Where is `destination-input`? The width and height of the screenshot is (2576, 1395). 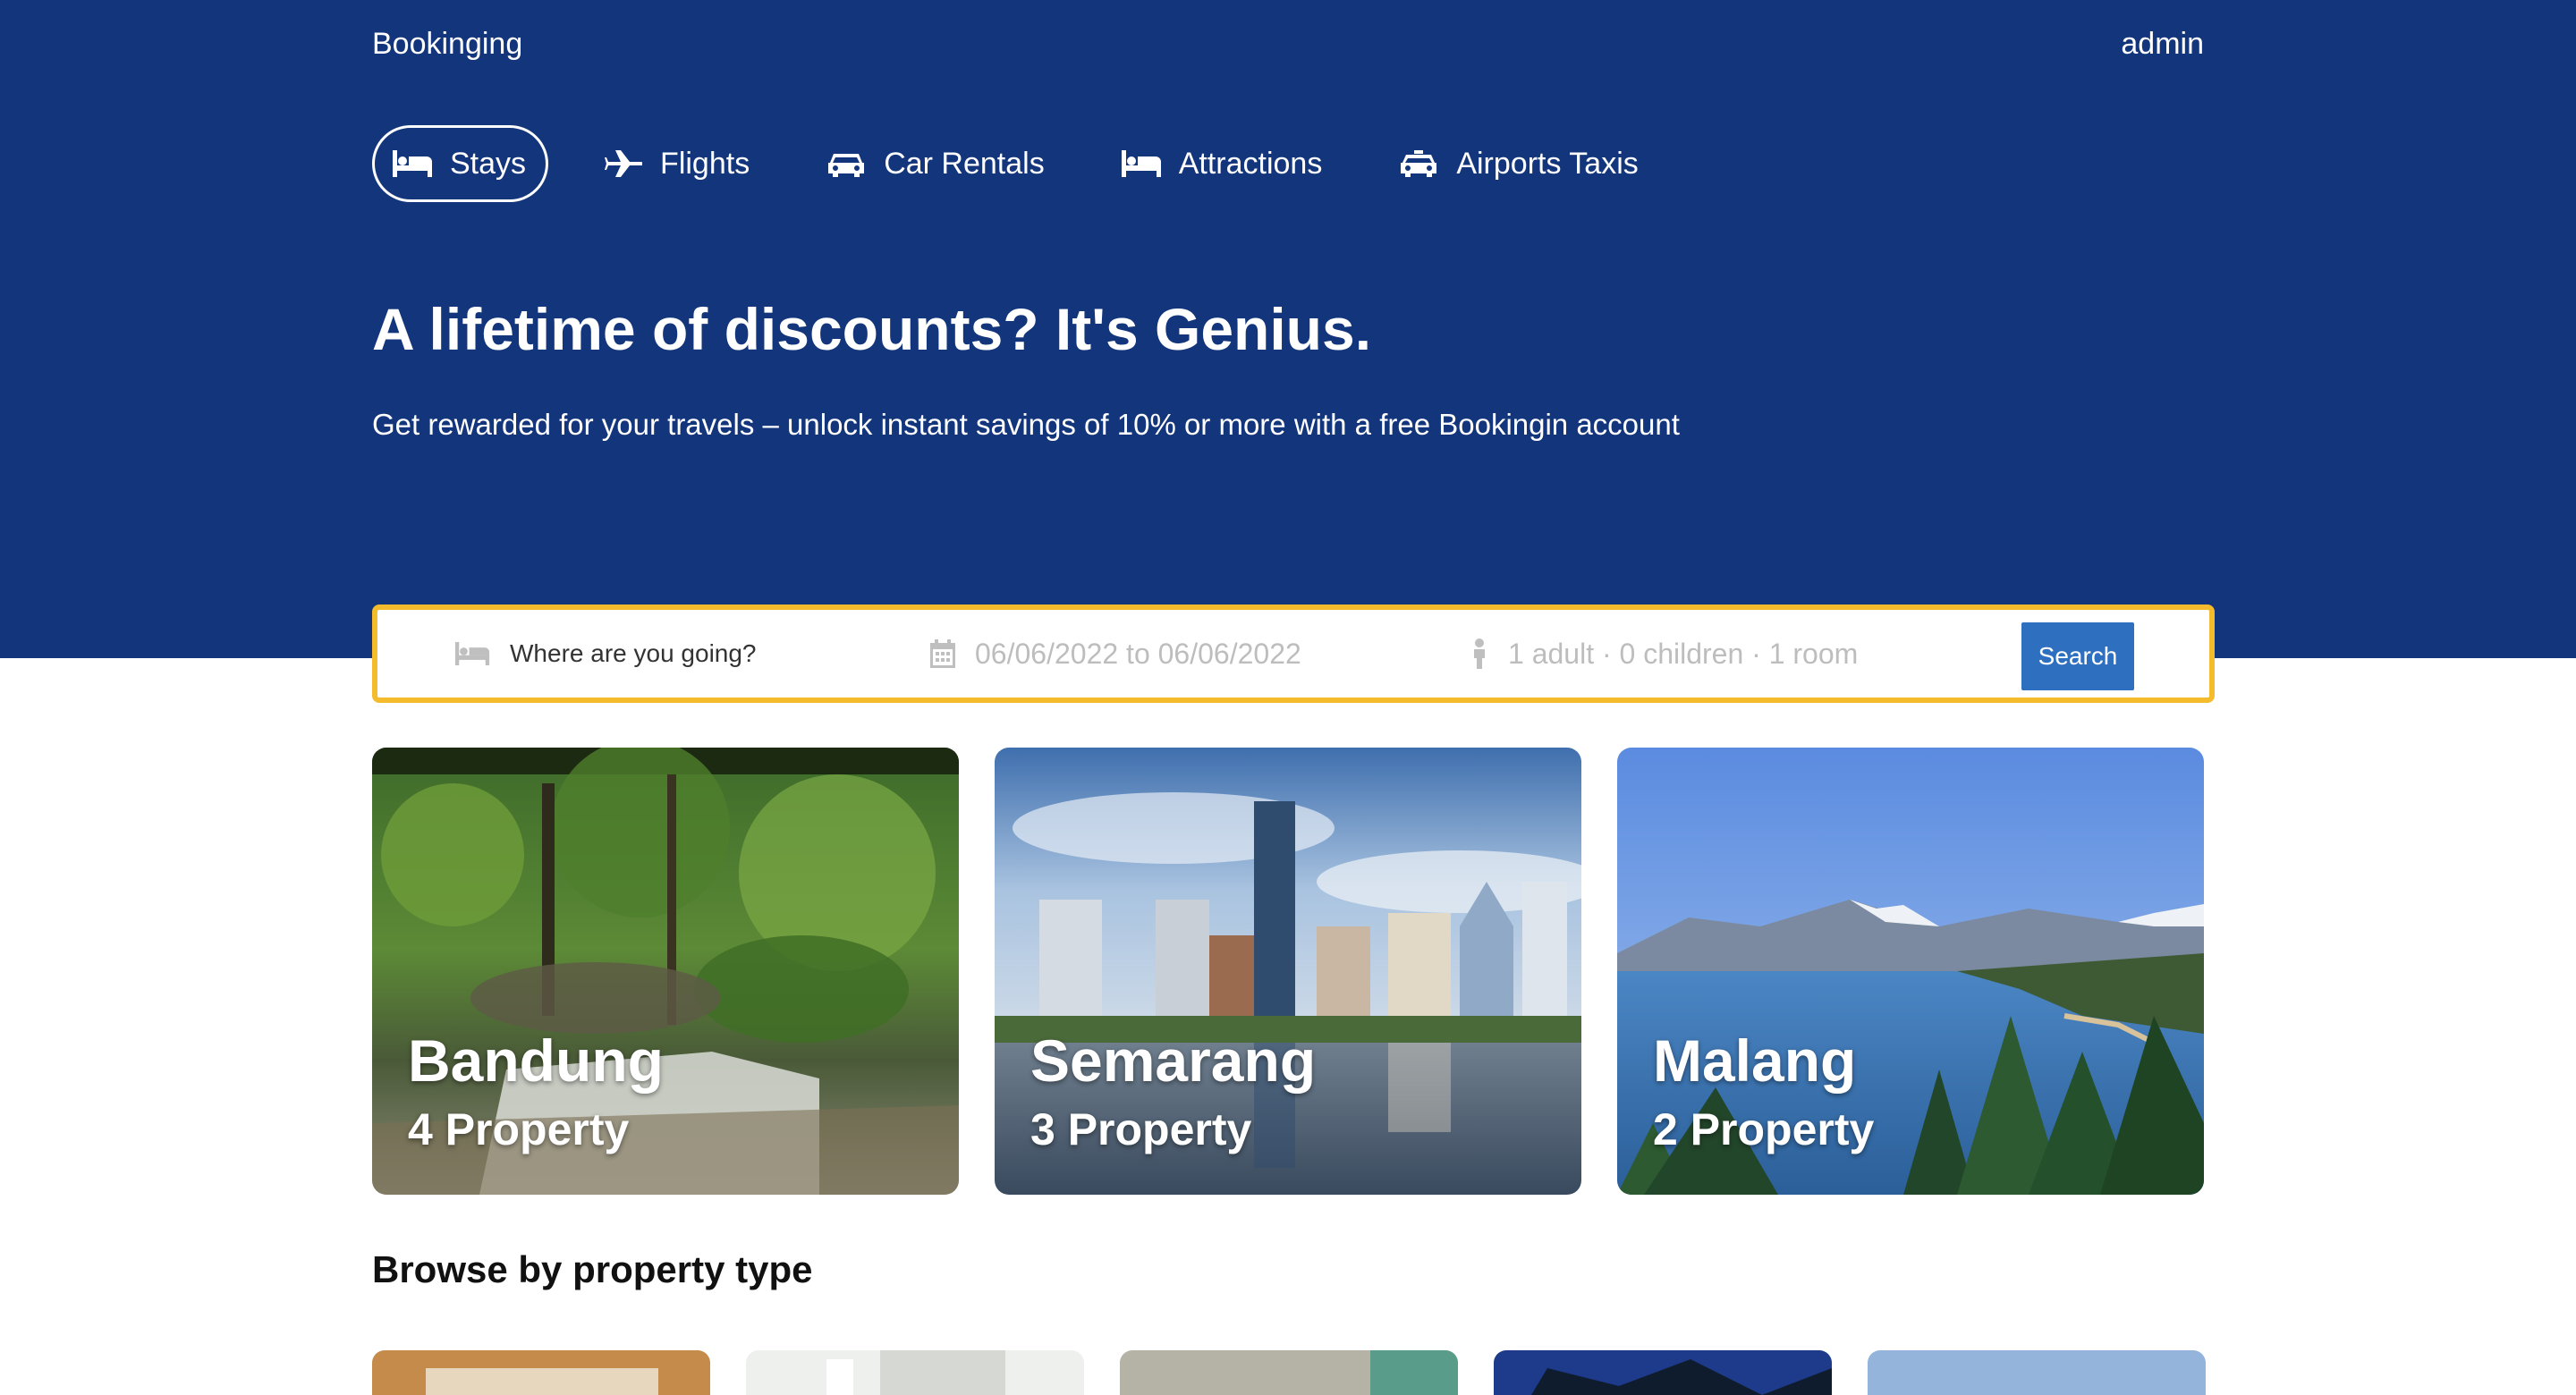
destination-input is located at coordinates (680, 653).